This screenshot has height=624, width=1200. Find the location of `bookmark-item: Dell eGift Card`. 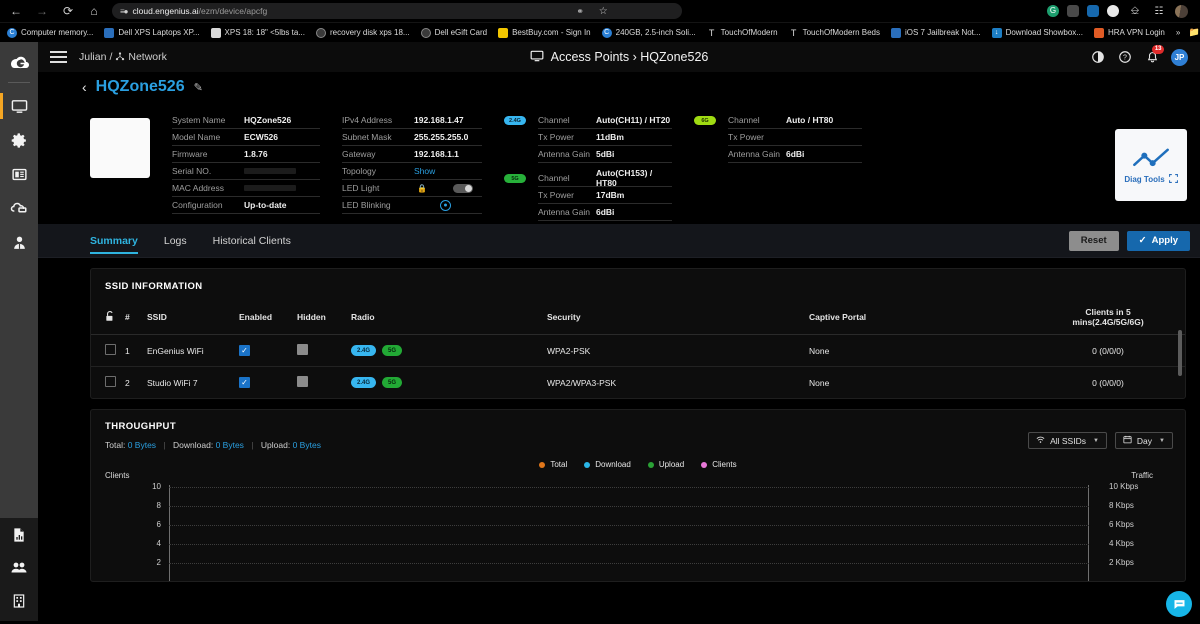

bookmark-item: Dell eGift Card is located at coordinates (453, 32).